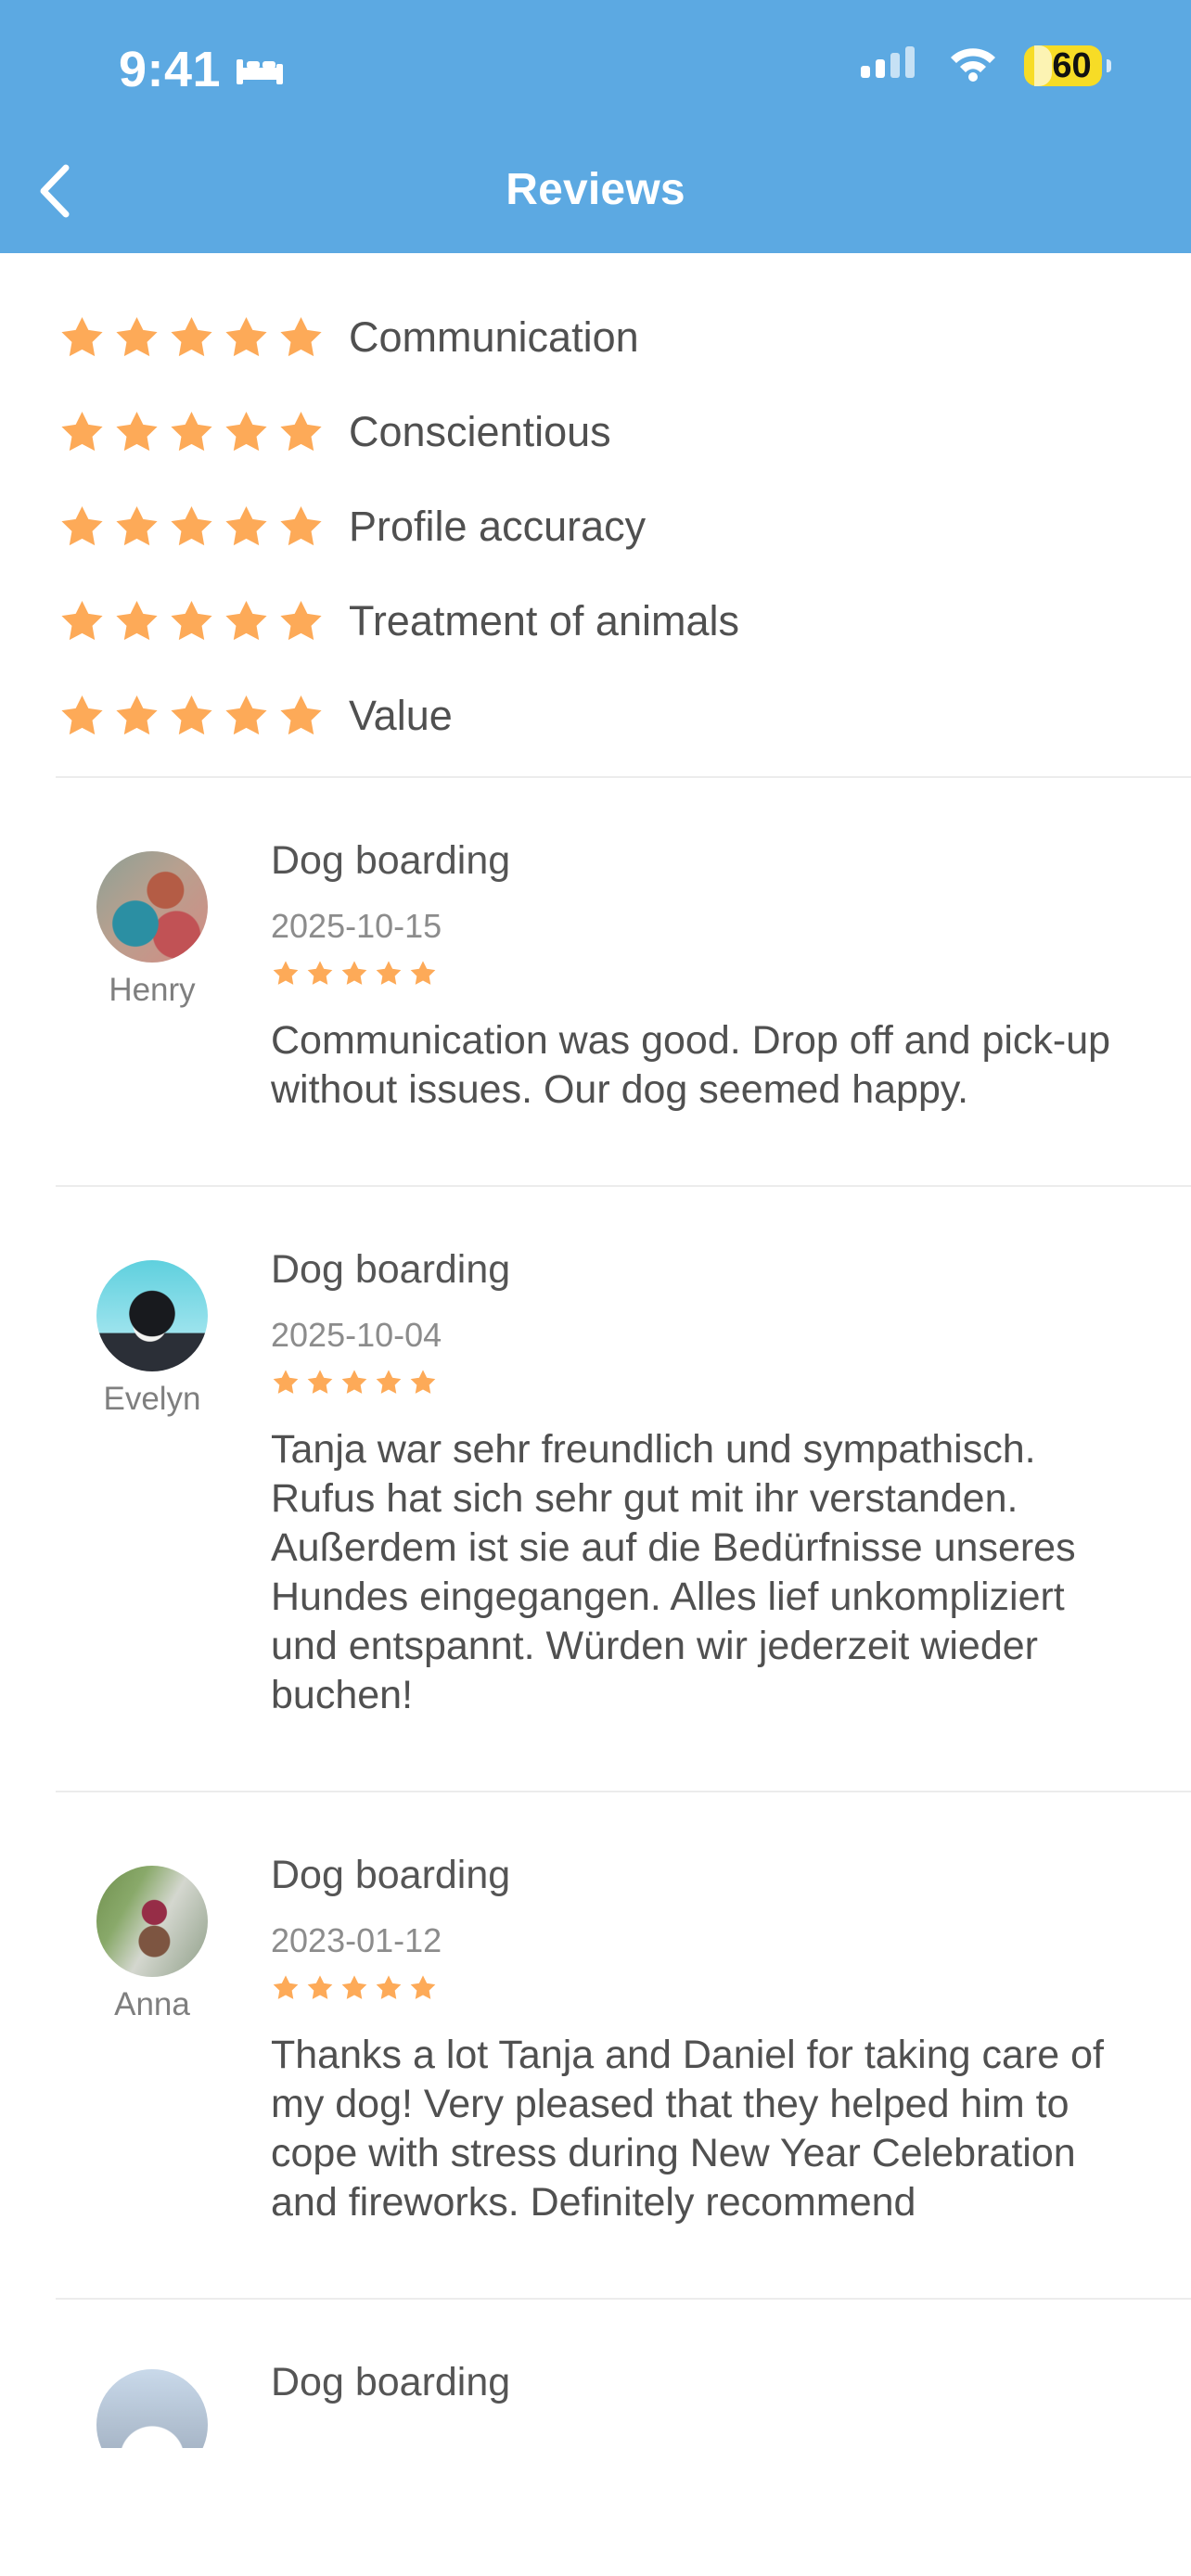 Image resolution: width=1191 pixels, height=2576 pixels. I want to click on review-header: Dog boarding 2025-10-04, so click(705, 1292).